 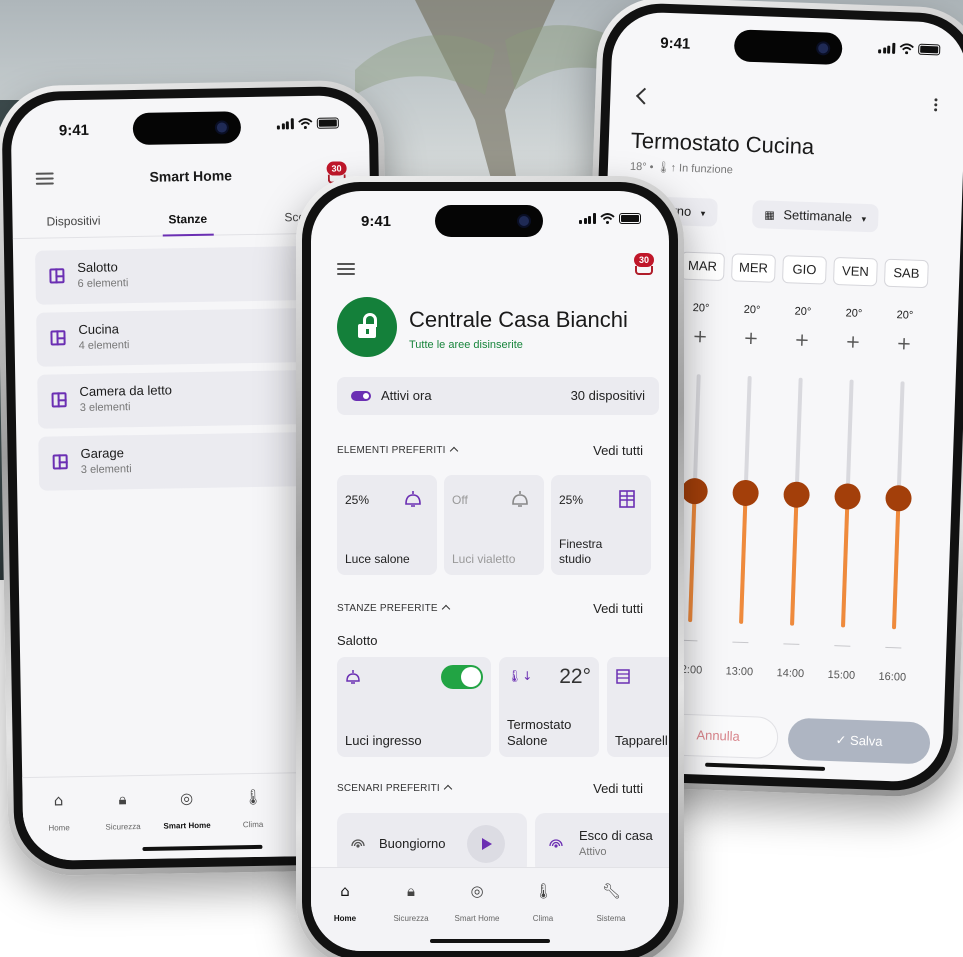 I want to click on day-gio: GIO, so click(x=804, y=270).